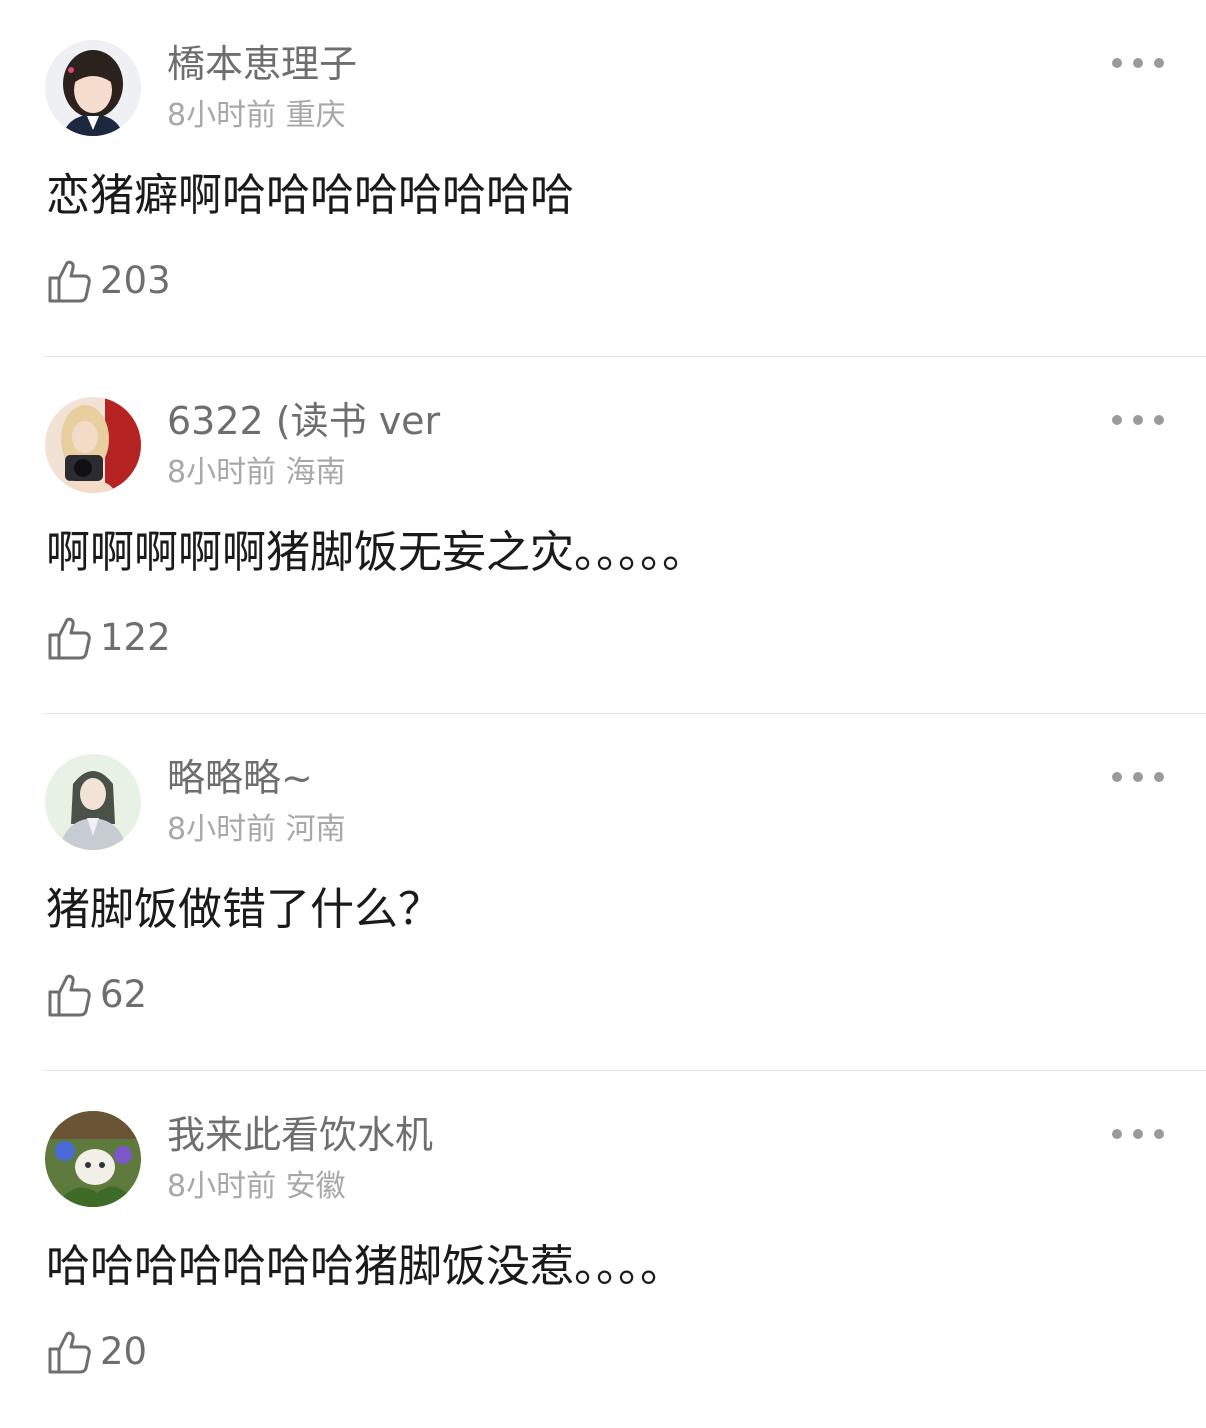 The image size is (1206, 1428). Describe the element at coordinates (124, 994) in the screenshot. I see `like-count: 62` at that location.